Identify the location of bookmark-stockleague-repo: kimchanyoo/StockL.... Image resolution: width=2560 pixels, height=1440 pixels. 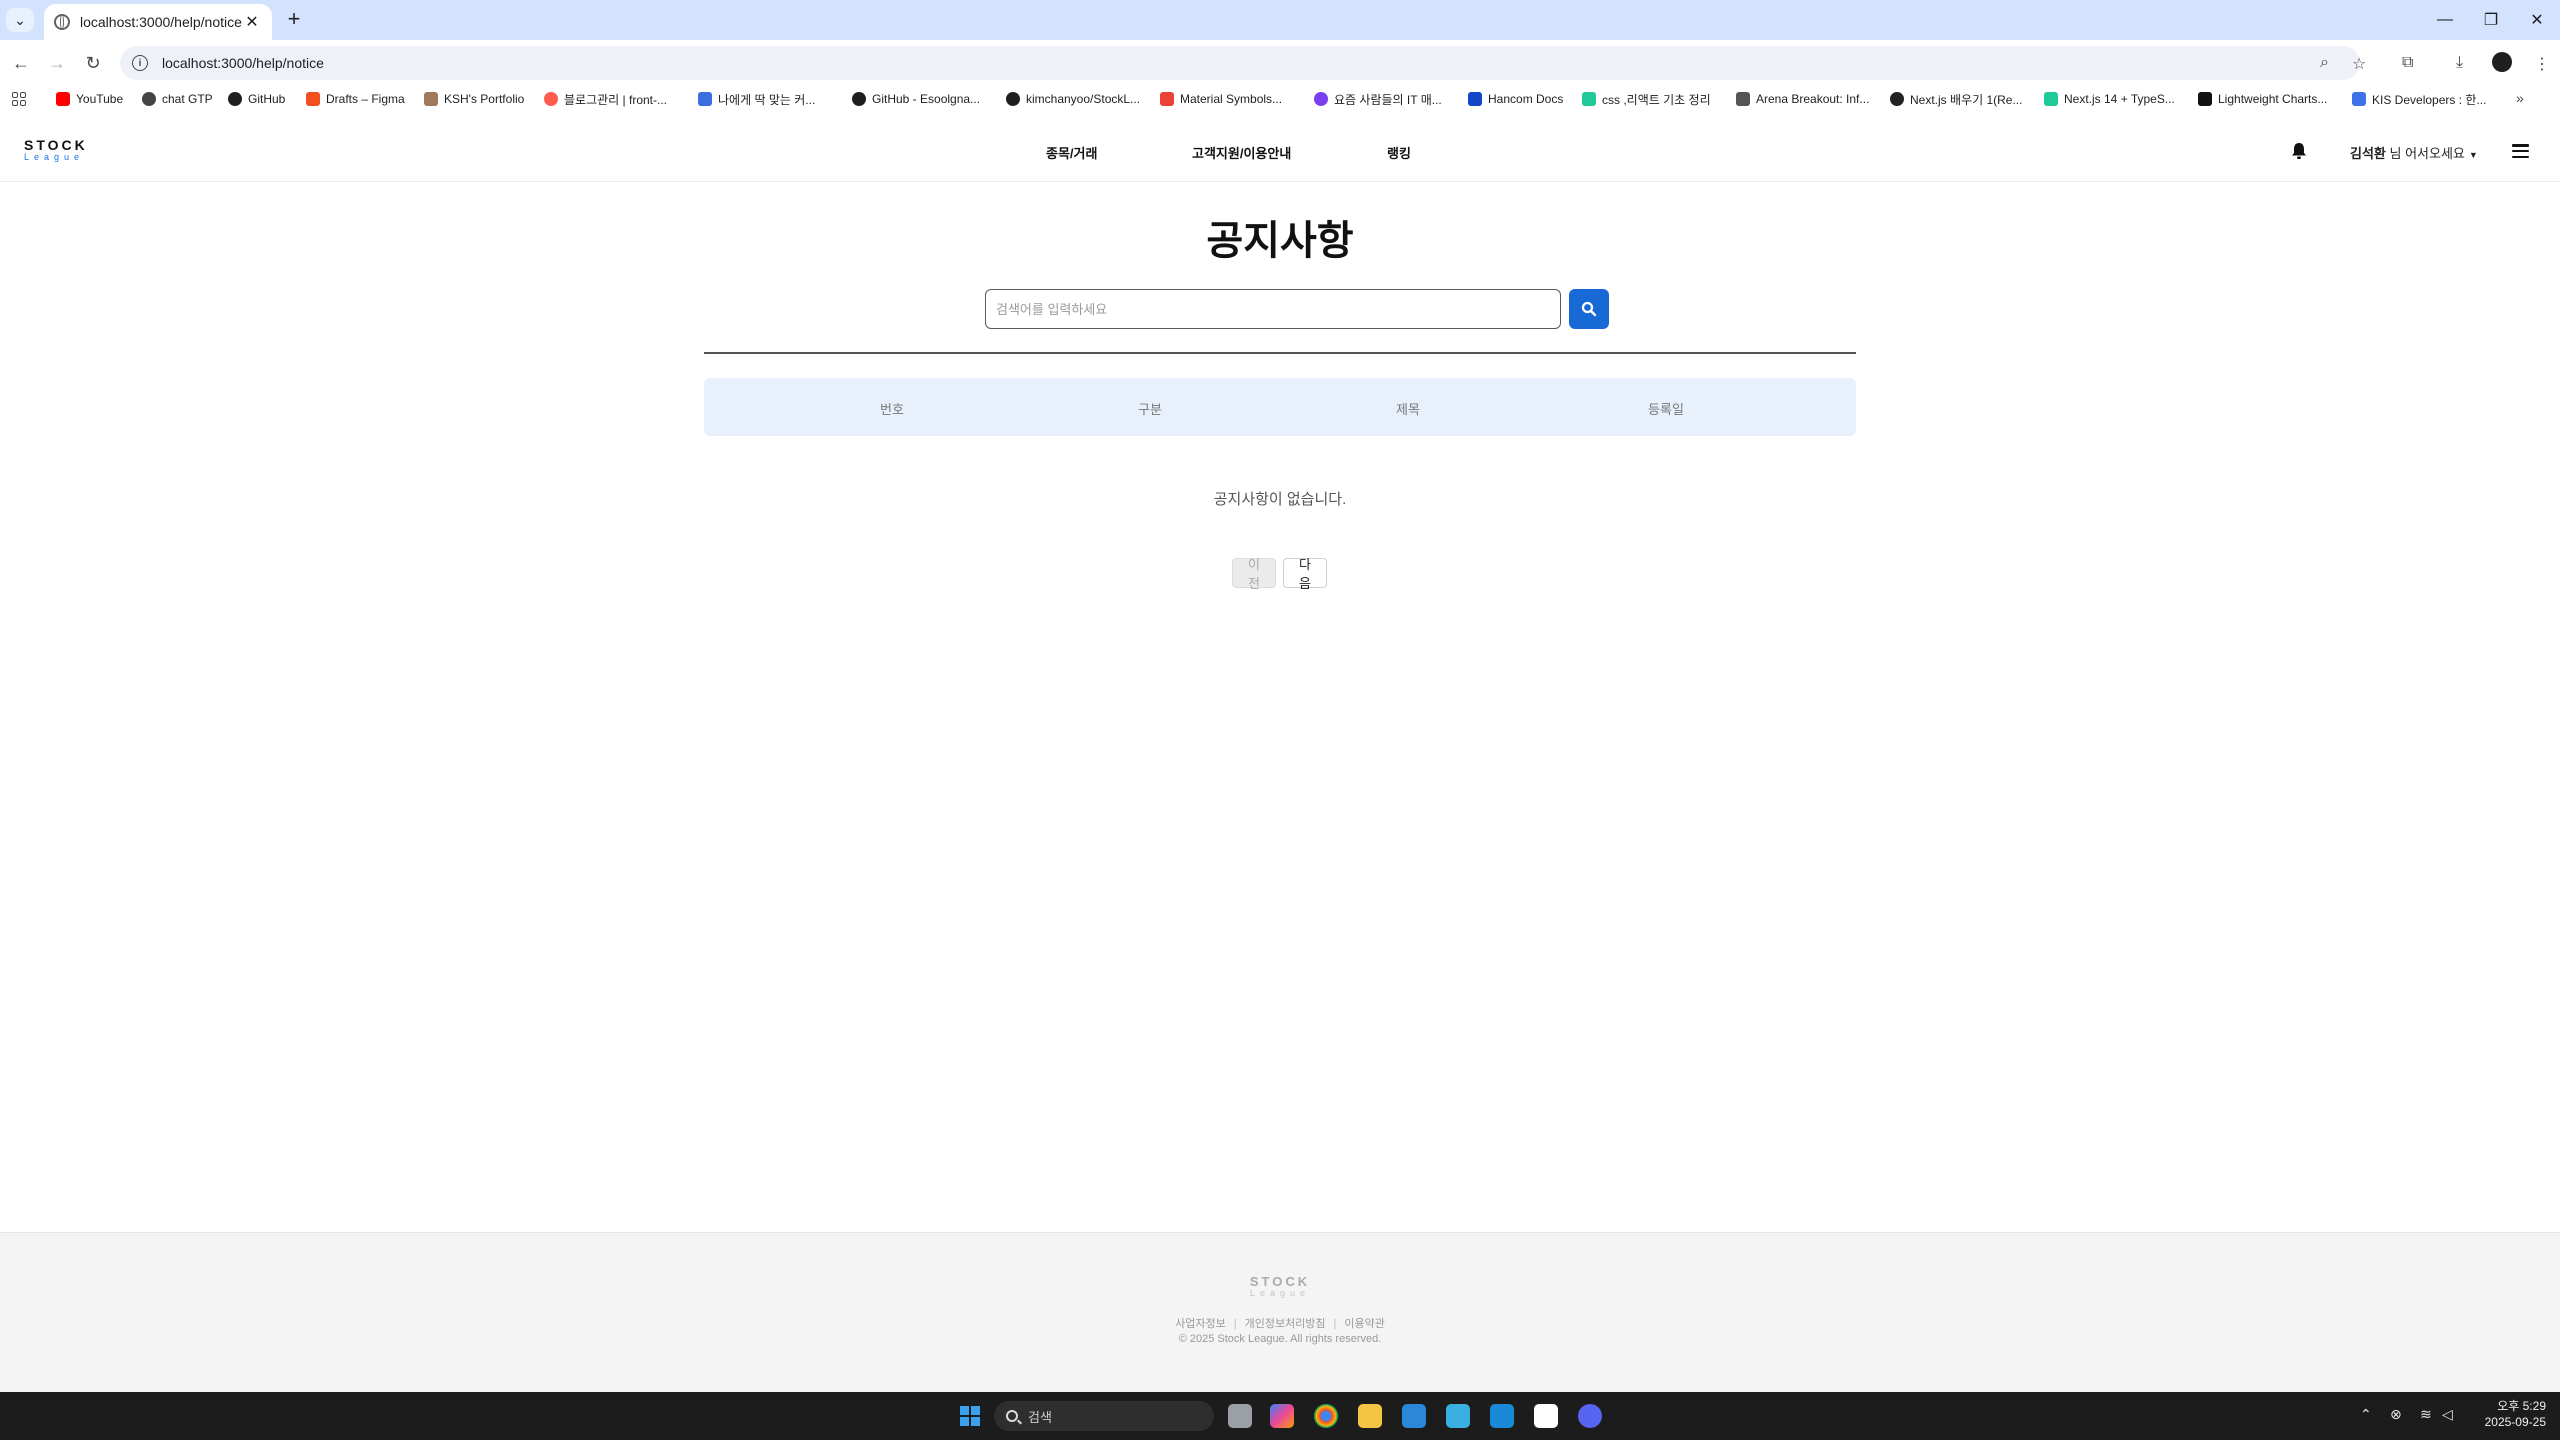
(1073, 99).